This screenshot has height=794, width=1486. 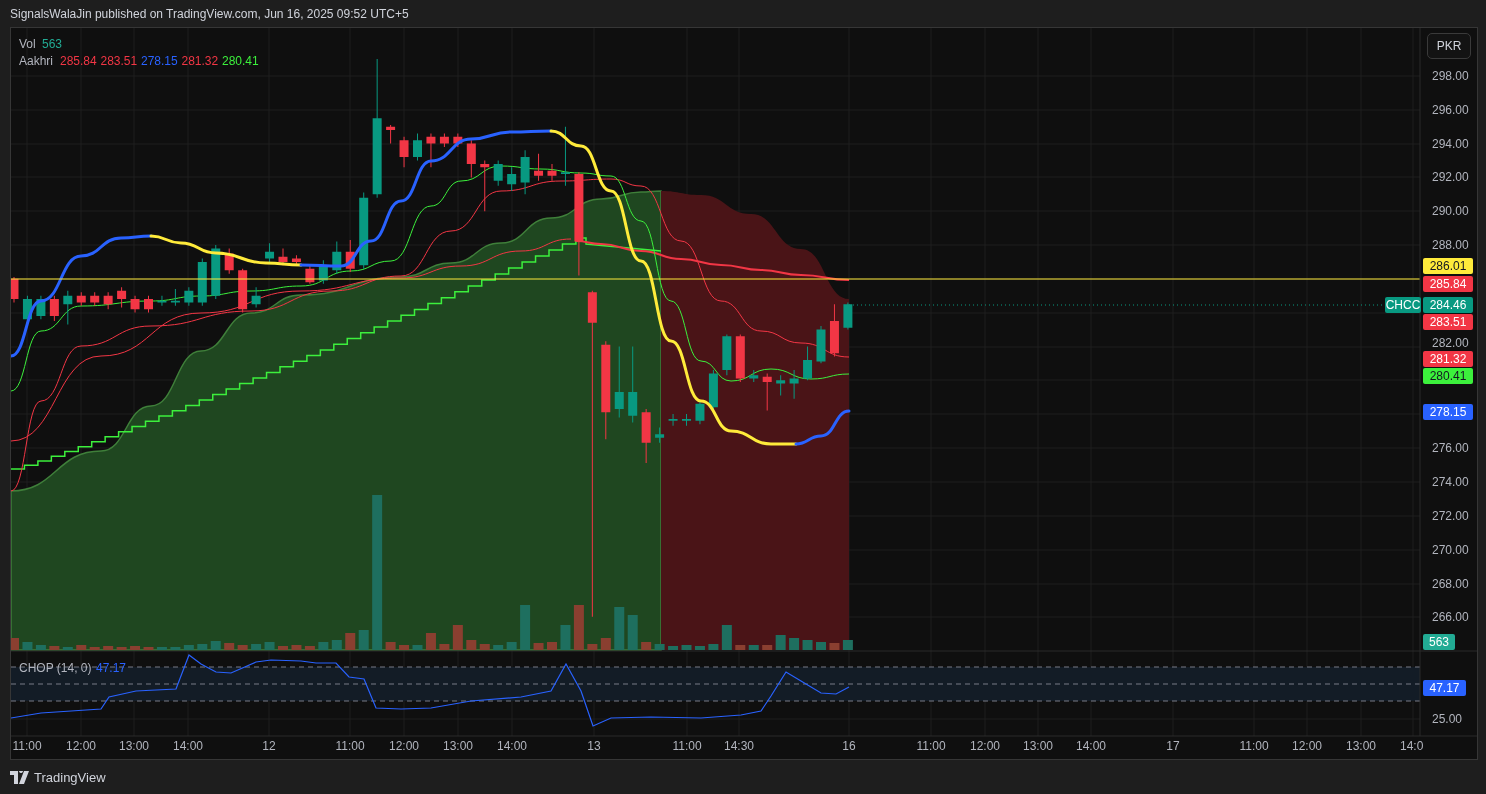 What do you see at coordinates (1447, 719) in the screenshot?
I see `indicator-tick: 25.00` at bounding box center [1447, 719].